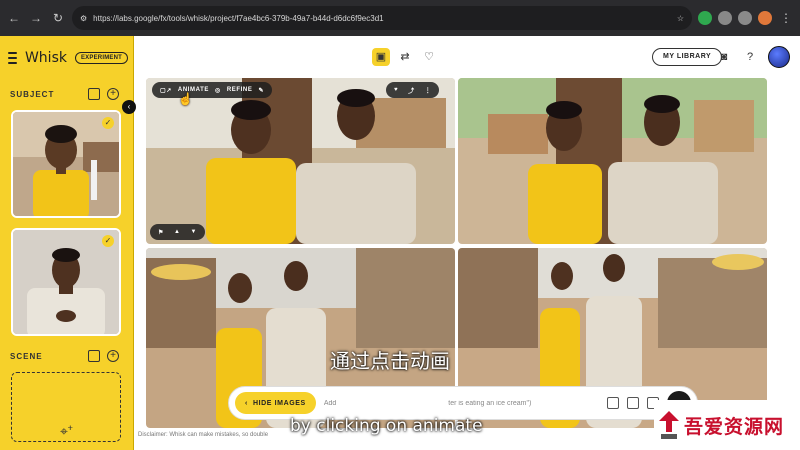 The image size is (800, 450). I want to click on view-toolbar: ▣ ⇄ ♡, so click(405, 57).